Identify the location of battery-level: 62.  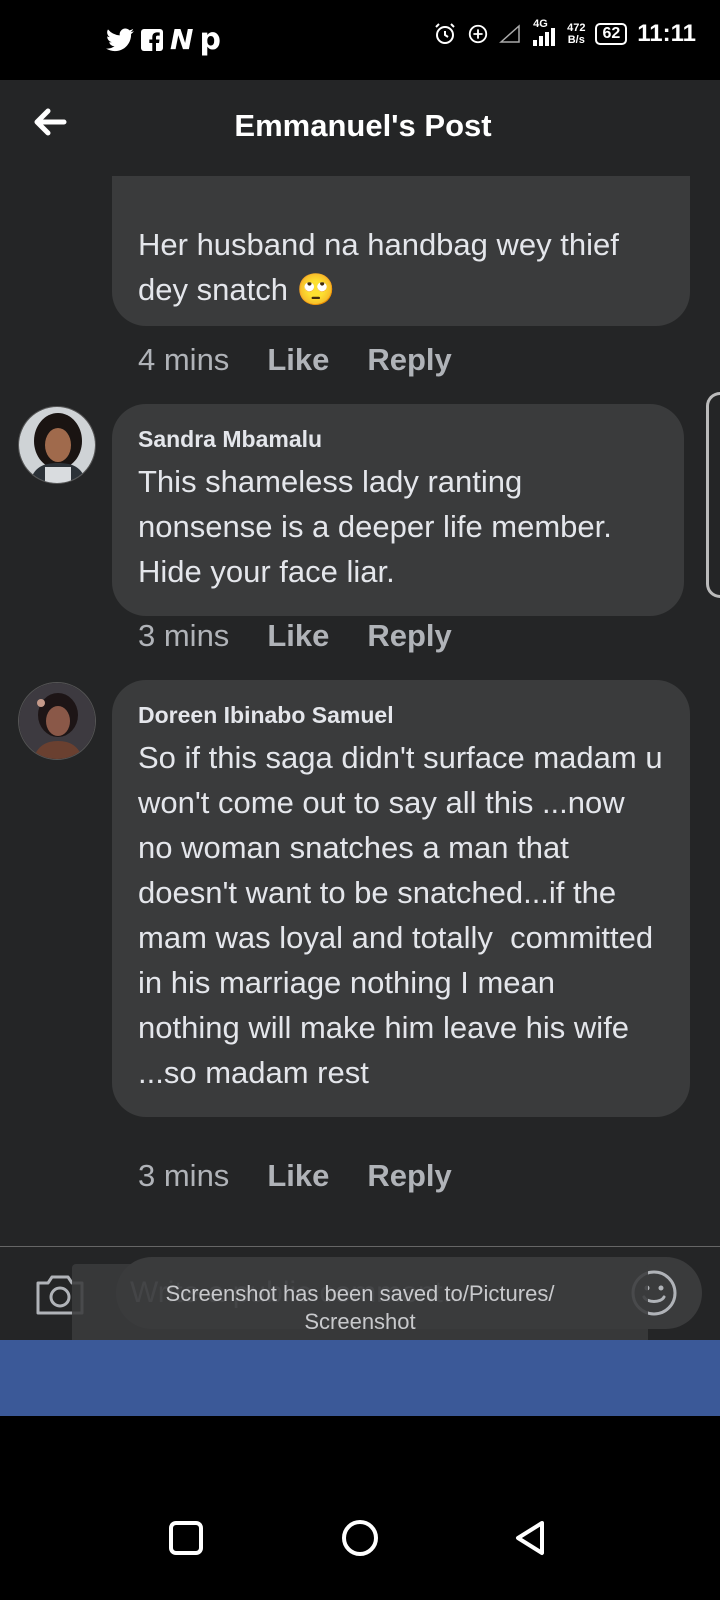
(611, 33).